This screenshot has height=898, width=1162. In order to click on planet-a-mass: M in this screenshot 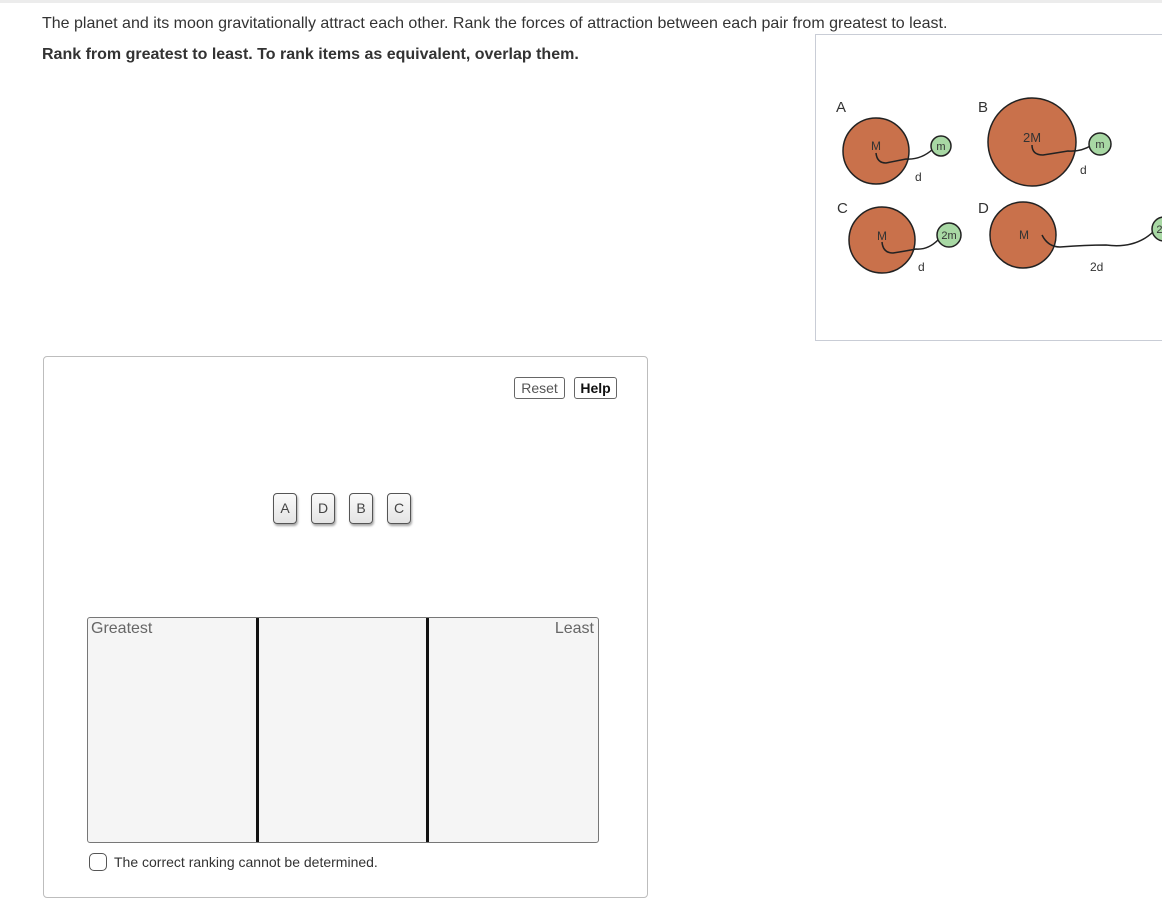, I will do `click(876, 146)`.